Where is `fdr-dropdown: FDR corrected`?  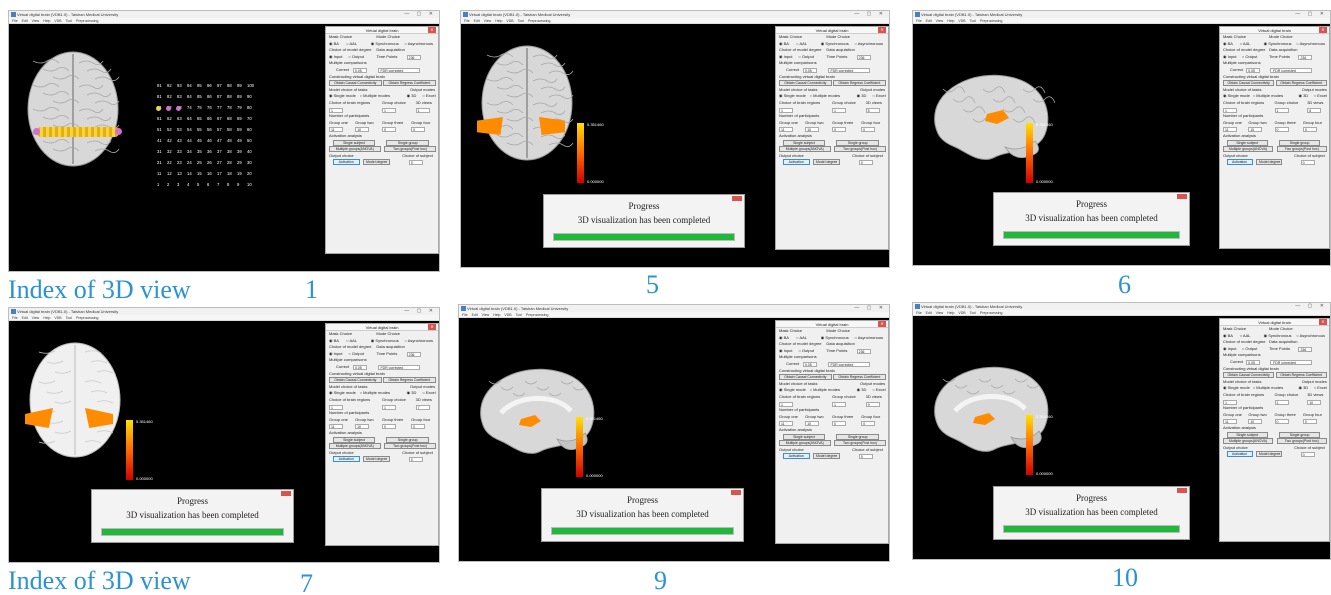
fdr-dropdown: FDR corrected is located at coordinates (399, 70).